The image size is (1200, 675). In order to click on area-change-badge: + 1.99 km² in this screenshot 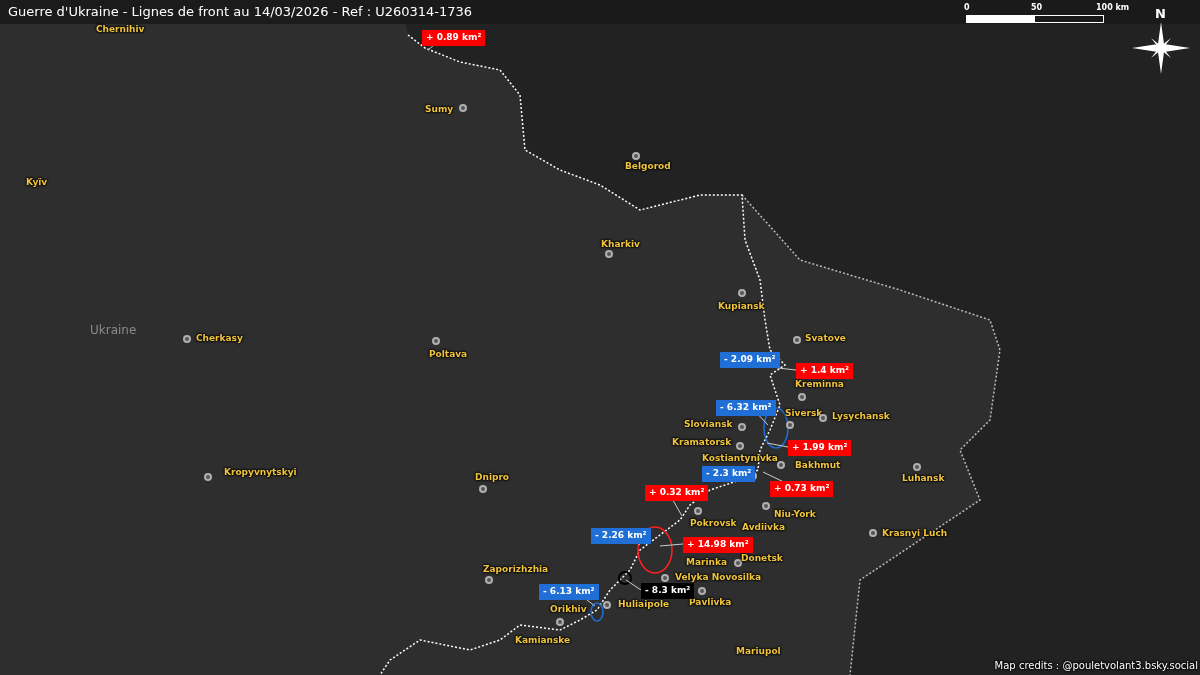, I will do `click(820, 448)`.